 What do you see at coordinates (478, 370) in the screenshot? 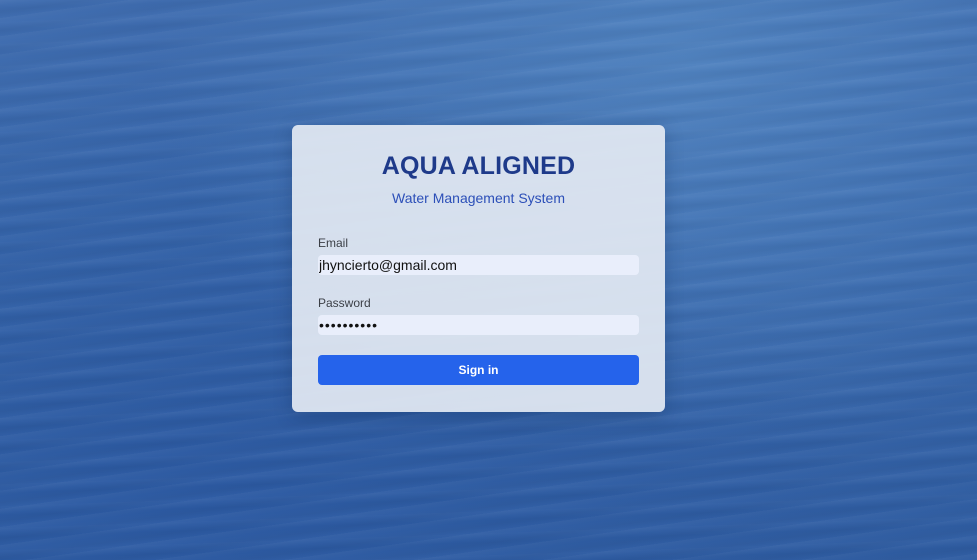
I see `sign-in-button: Sign in` at bounding box center [478, 370].